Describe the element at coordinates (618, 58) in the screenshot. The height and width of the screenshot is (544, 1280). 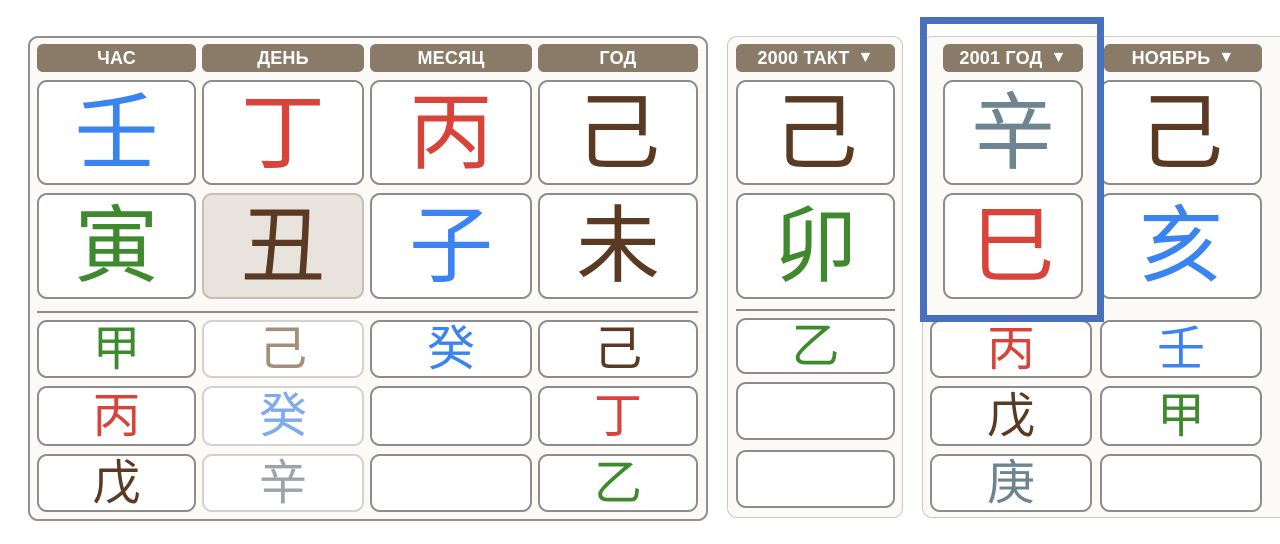
I see `header-year: ГОД` at that location.